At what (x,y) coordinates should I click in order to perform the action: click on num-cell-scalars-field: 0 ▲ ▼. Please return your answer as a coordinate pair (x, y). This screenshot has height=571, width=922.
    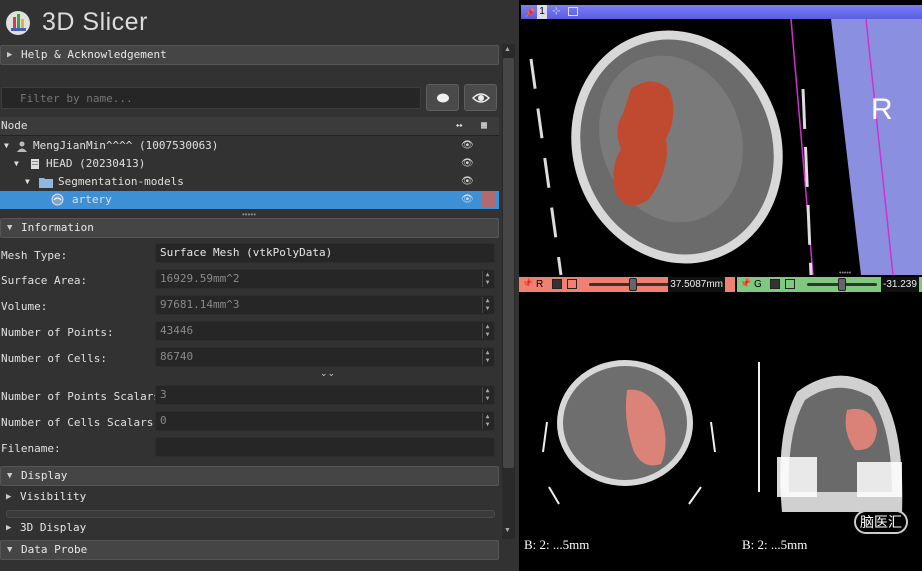
    Looking at the image, I should click on (325, 421).